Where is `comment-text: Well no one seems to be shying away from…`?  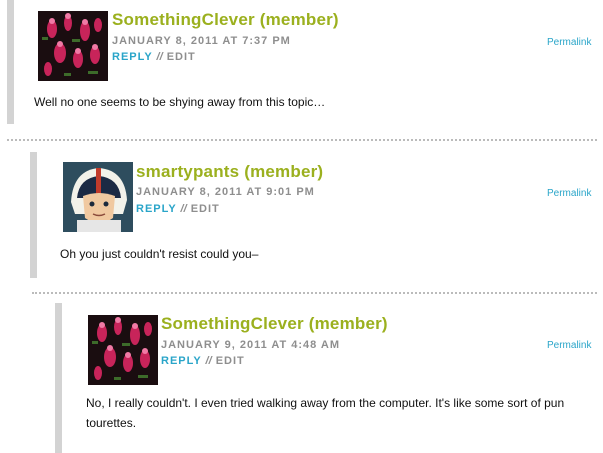
comment-text: Well no one seems to be shying away from… is located at coordinates (180, 102).